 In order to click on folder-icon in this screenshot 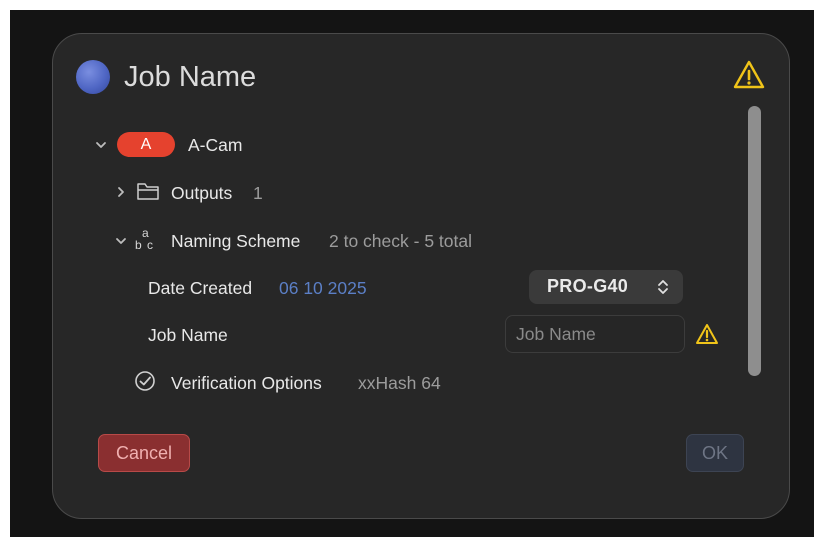, I will do `click(148, 191)`.